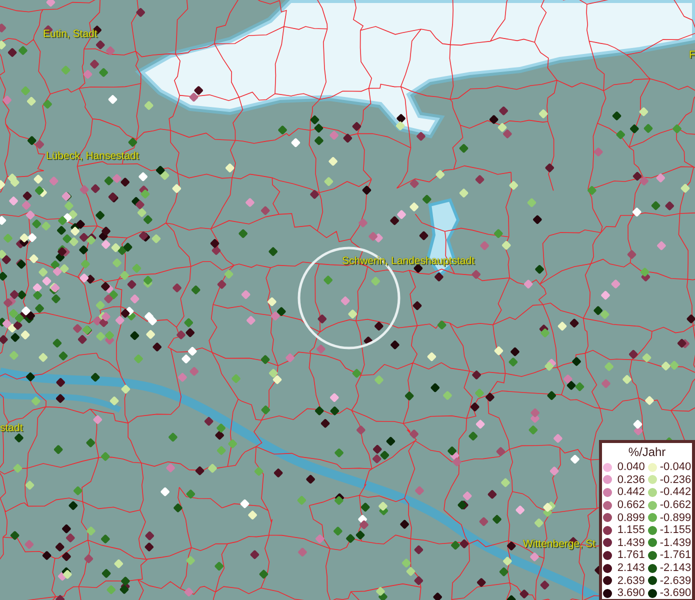 The height and width of the screenshot is (600, 695). Describe the element at coordinates (630, 542) in the screenshot. I see `legend-value: 1.439` at that location.